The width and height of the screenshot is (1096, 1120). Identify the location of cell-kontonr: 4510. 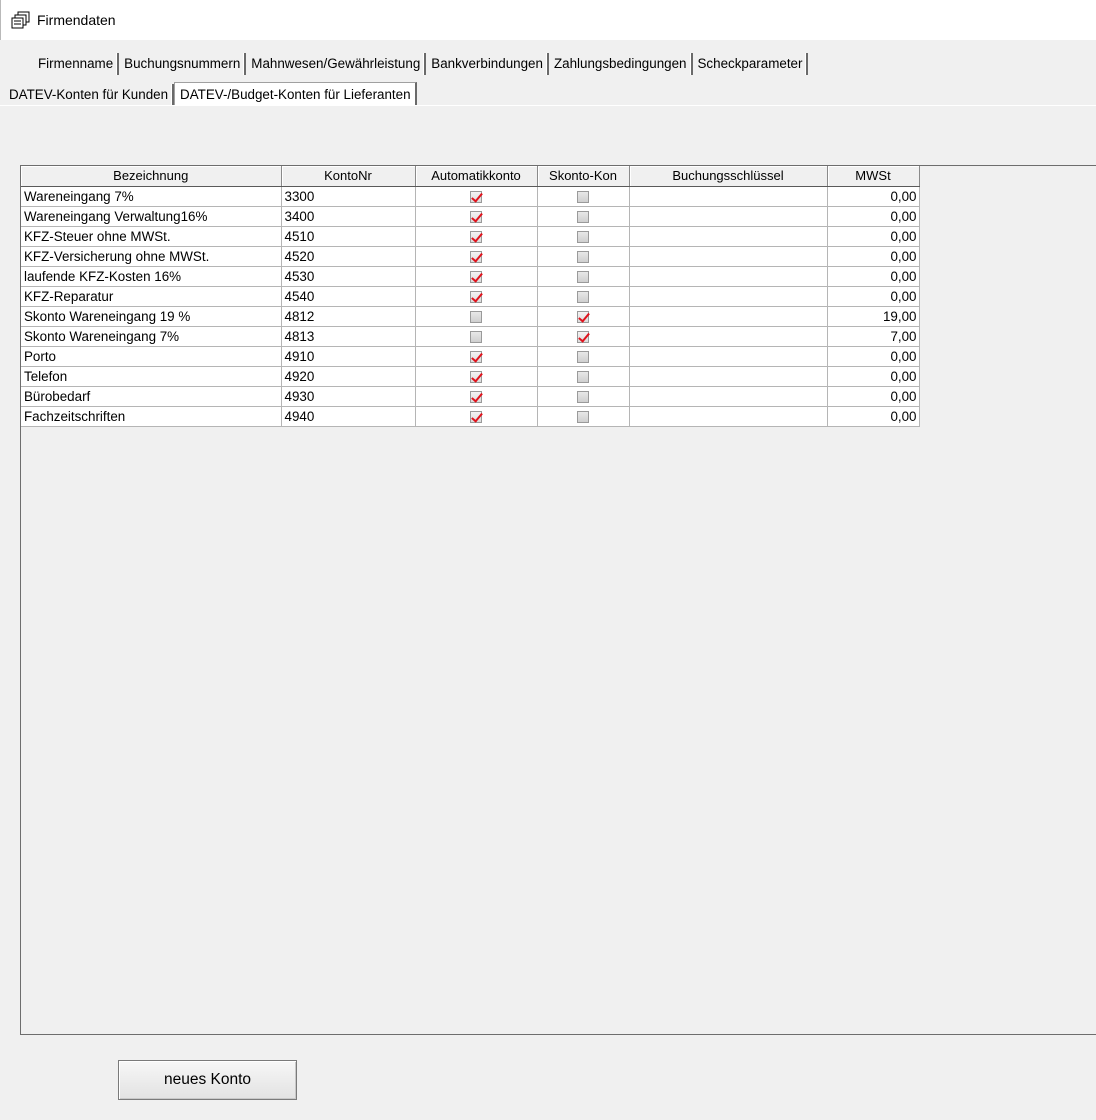
(348, 236).